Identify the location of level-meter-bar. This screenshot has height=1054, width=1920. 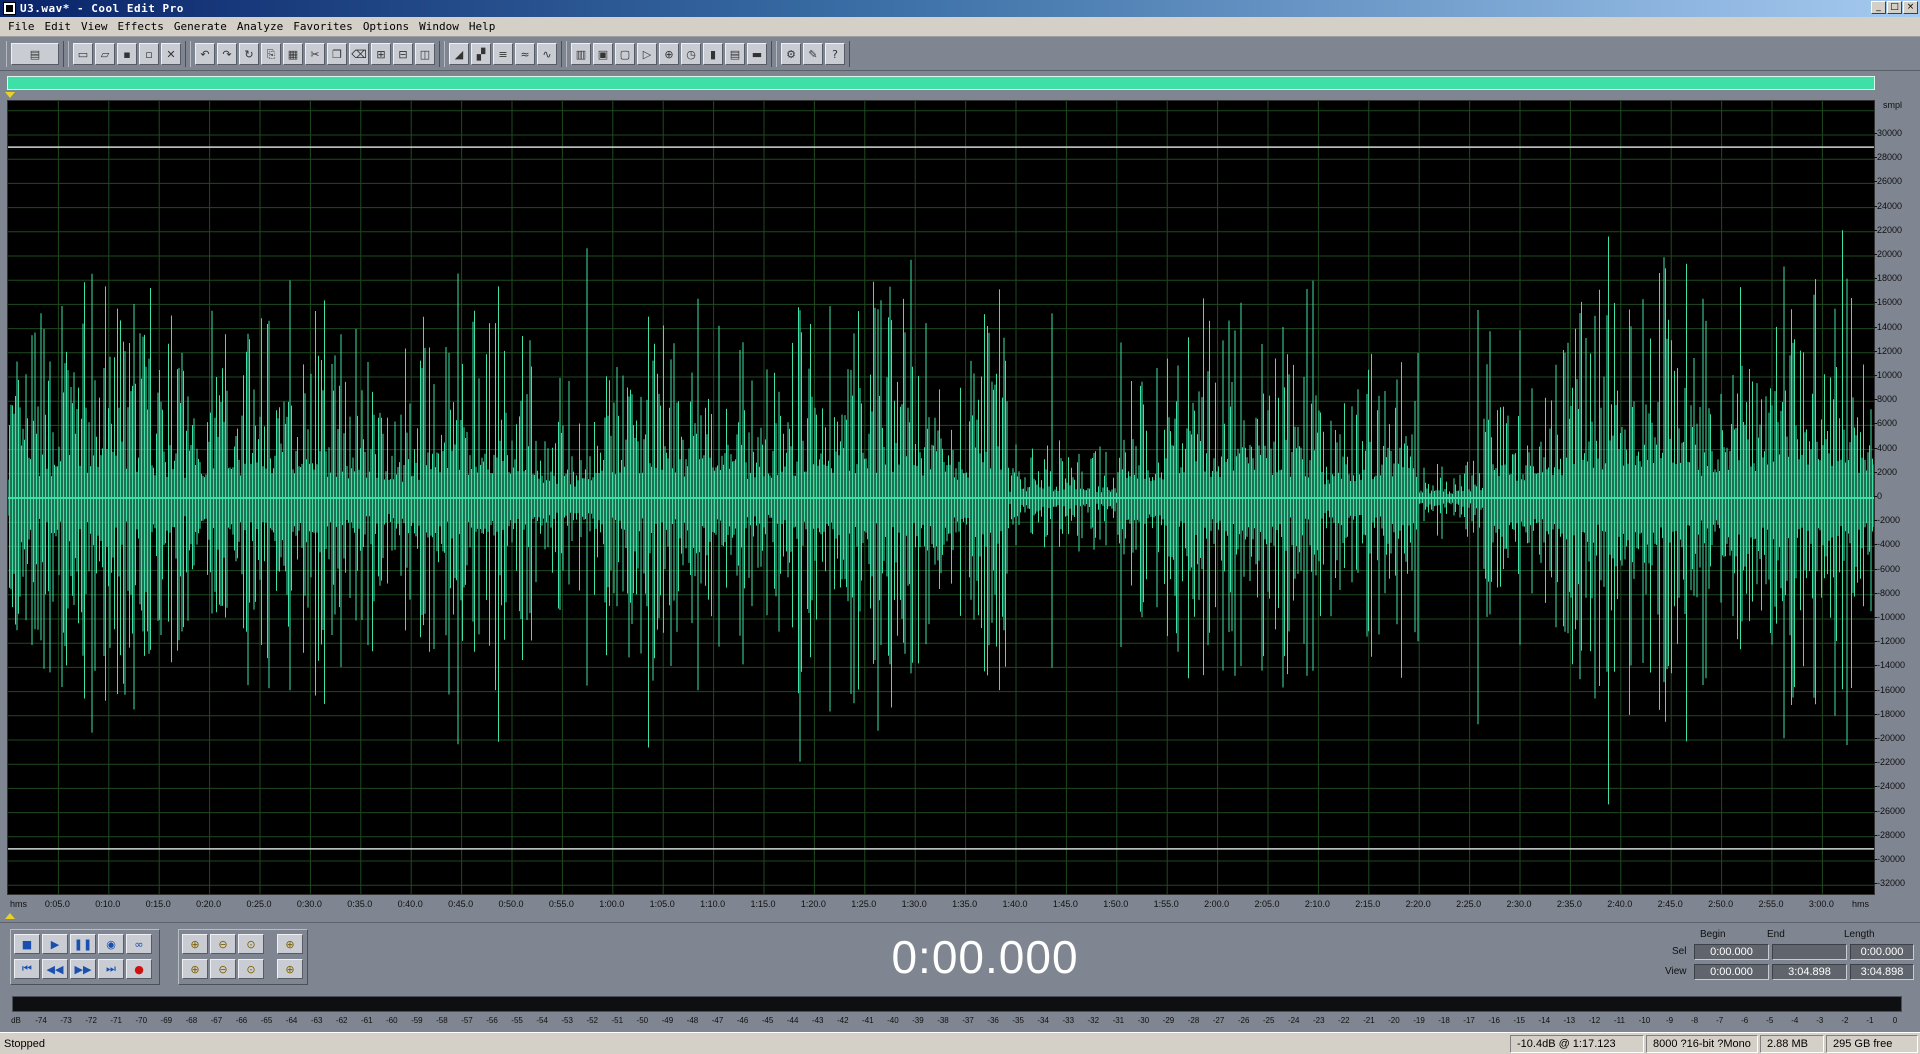
(957, 1004).